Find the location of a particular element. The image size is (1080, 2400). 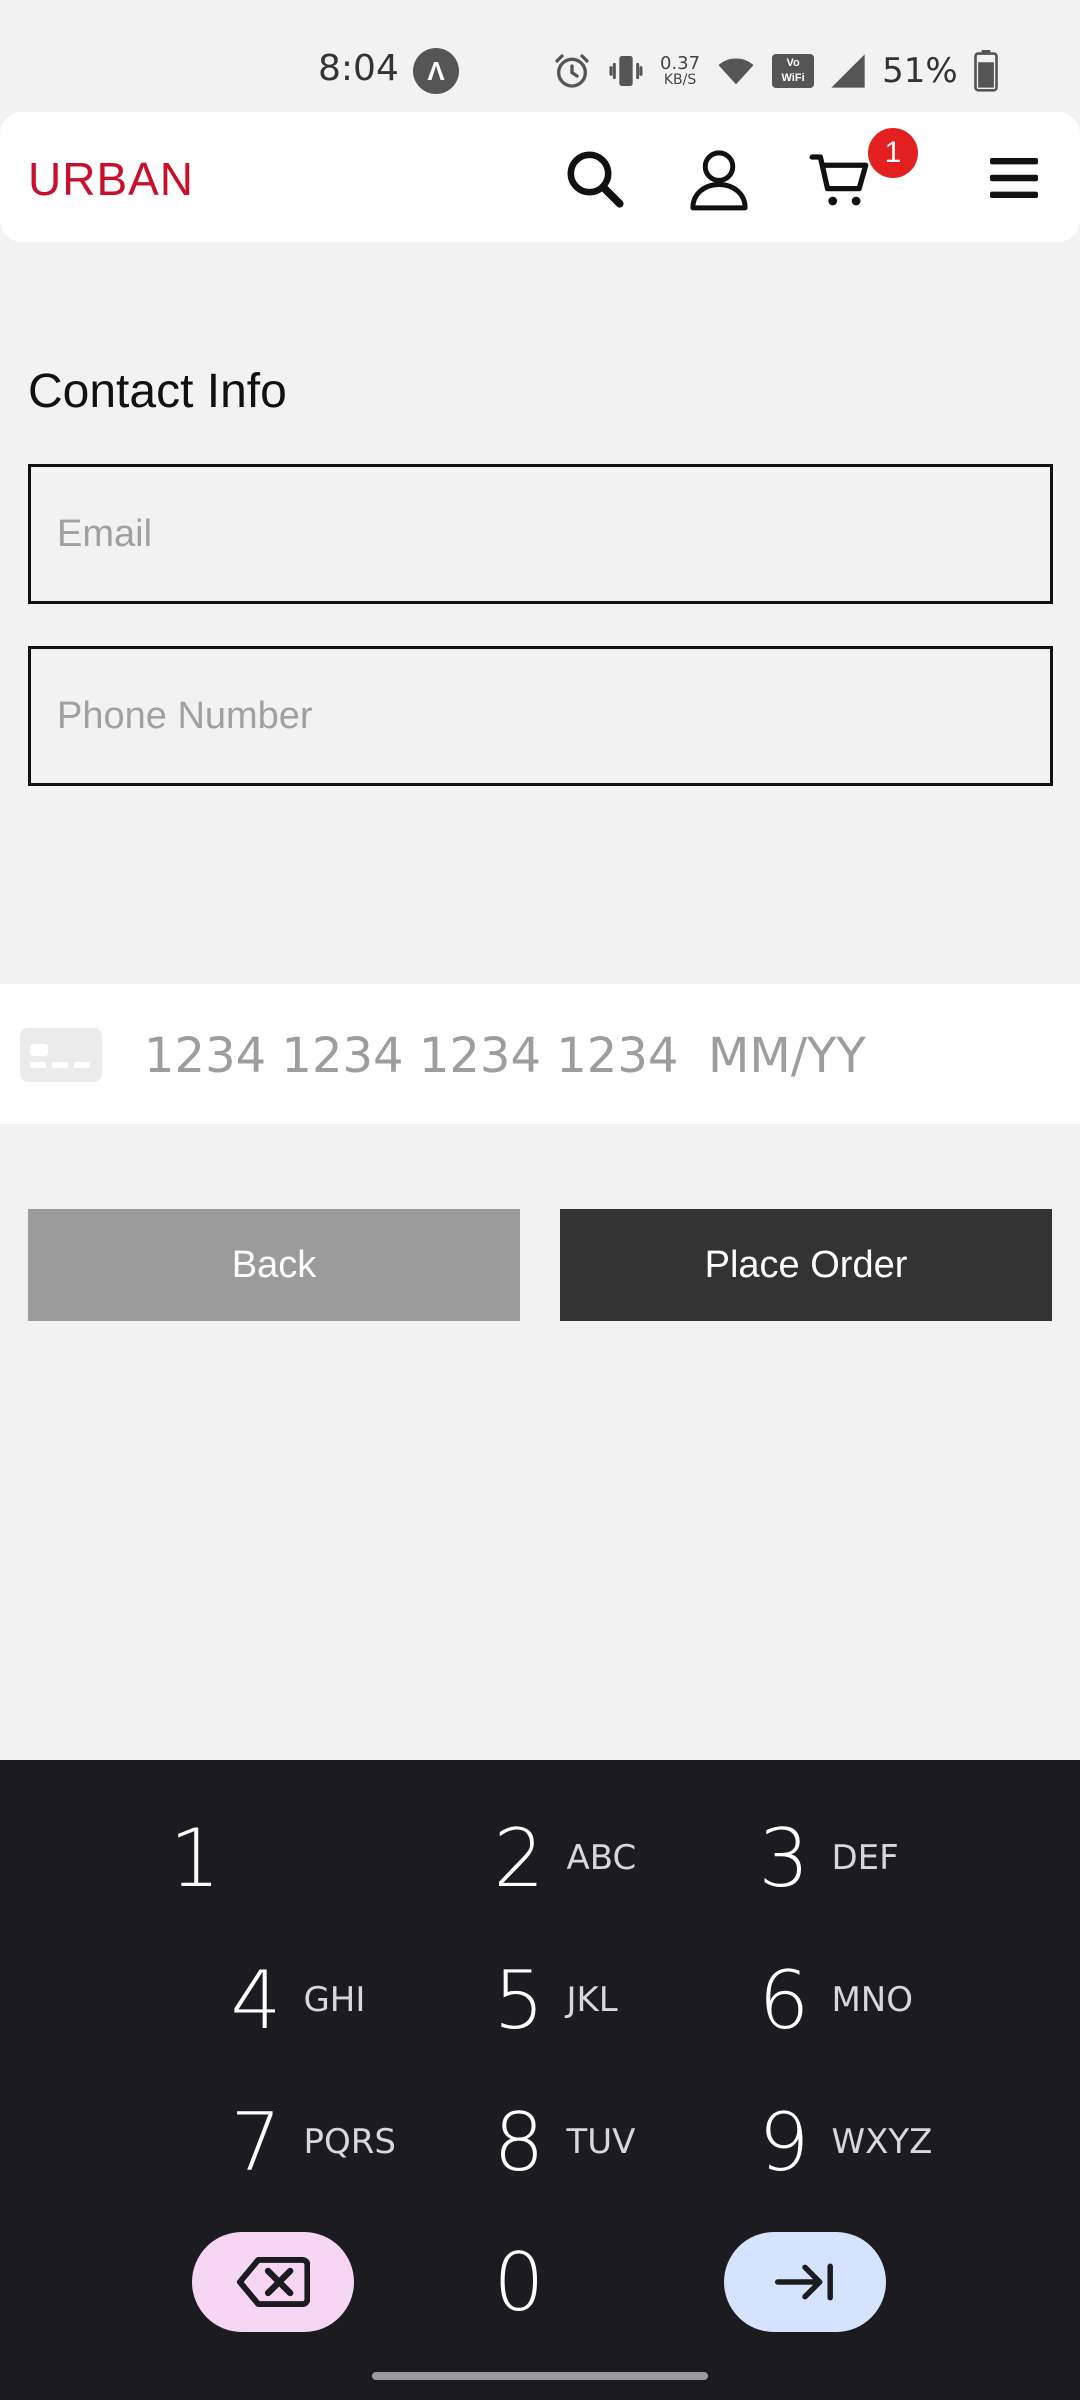

key-7: 7 PQRS is located at coordinates (317, 2142).